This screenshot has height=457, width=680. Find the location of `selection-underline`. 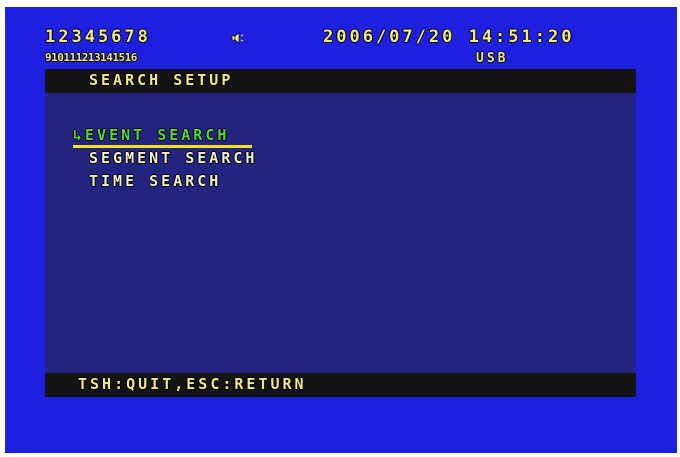

selection-underline is located at coordinates (162, 146).